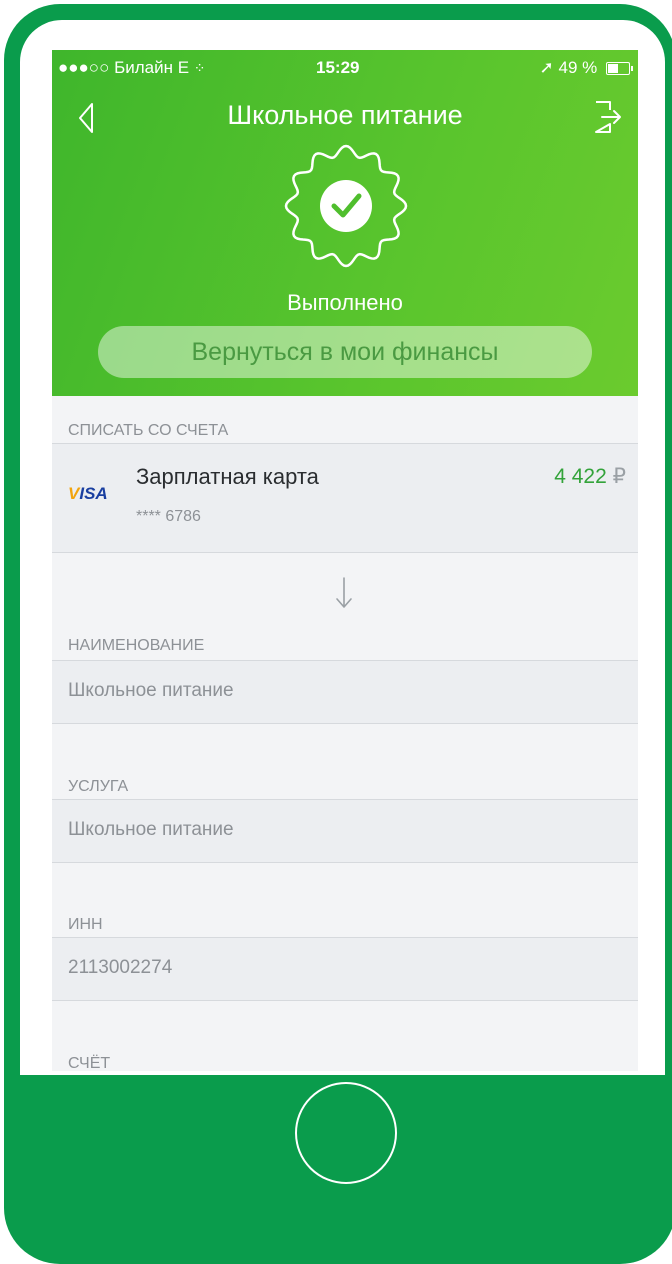  I want to click on status-time: 15:29, so click(338, 67).